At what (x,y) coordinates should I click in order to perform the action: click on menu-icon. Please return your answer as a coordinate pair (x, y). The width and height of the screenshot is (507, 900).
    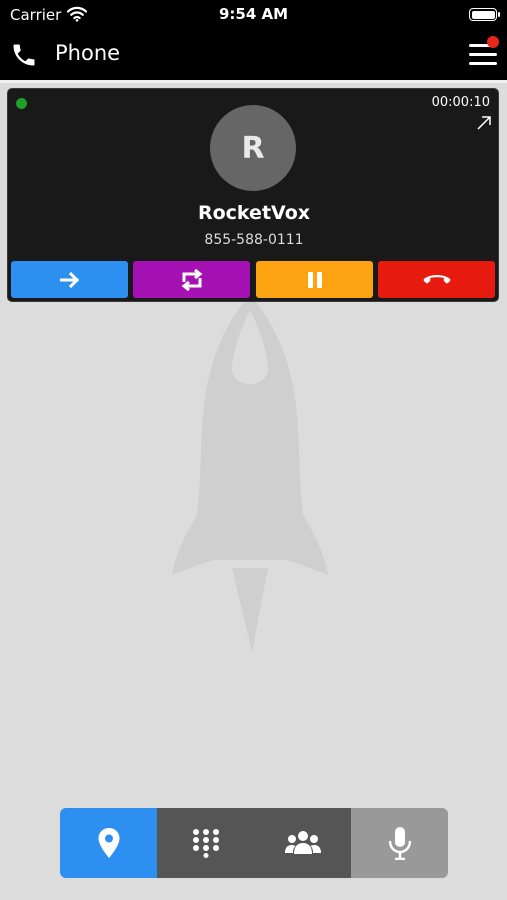
    Looking at the image, I should click on (484, 52).